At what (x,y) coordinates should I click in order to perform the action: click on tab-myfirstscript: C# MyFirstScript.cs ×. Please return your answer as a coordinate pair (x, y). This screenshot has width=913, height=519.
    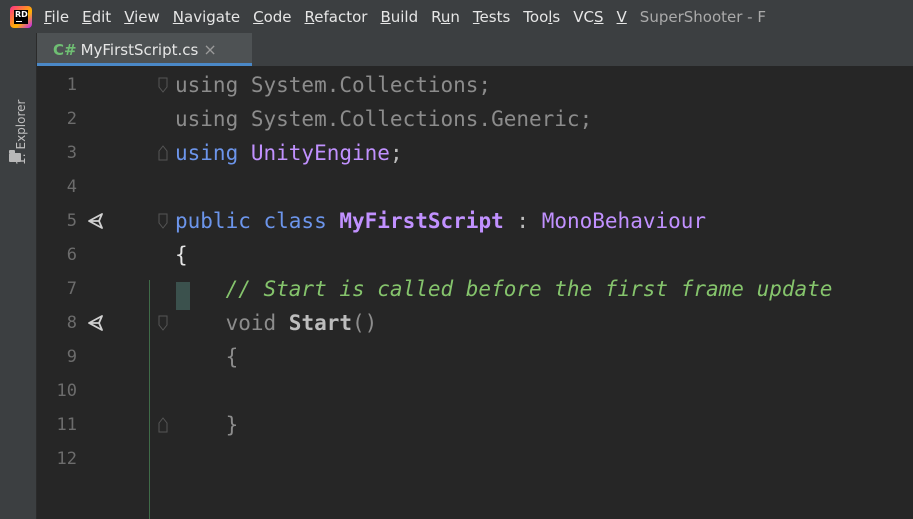
    Looking at the image, I should click on (144, 49).